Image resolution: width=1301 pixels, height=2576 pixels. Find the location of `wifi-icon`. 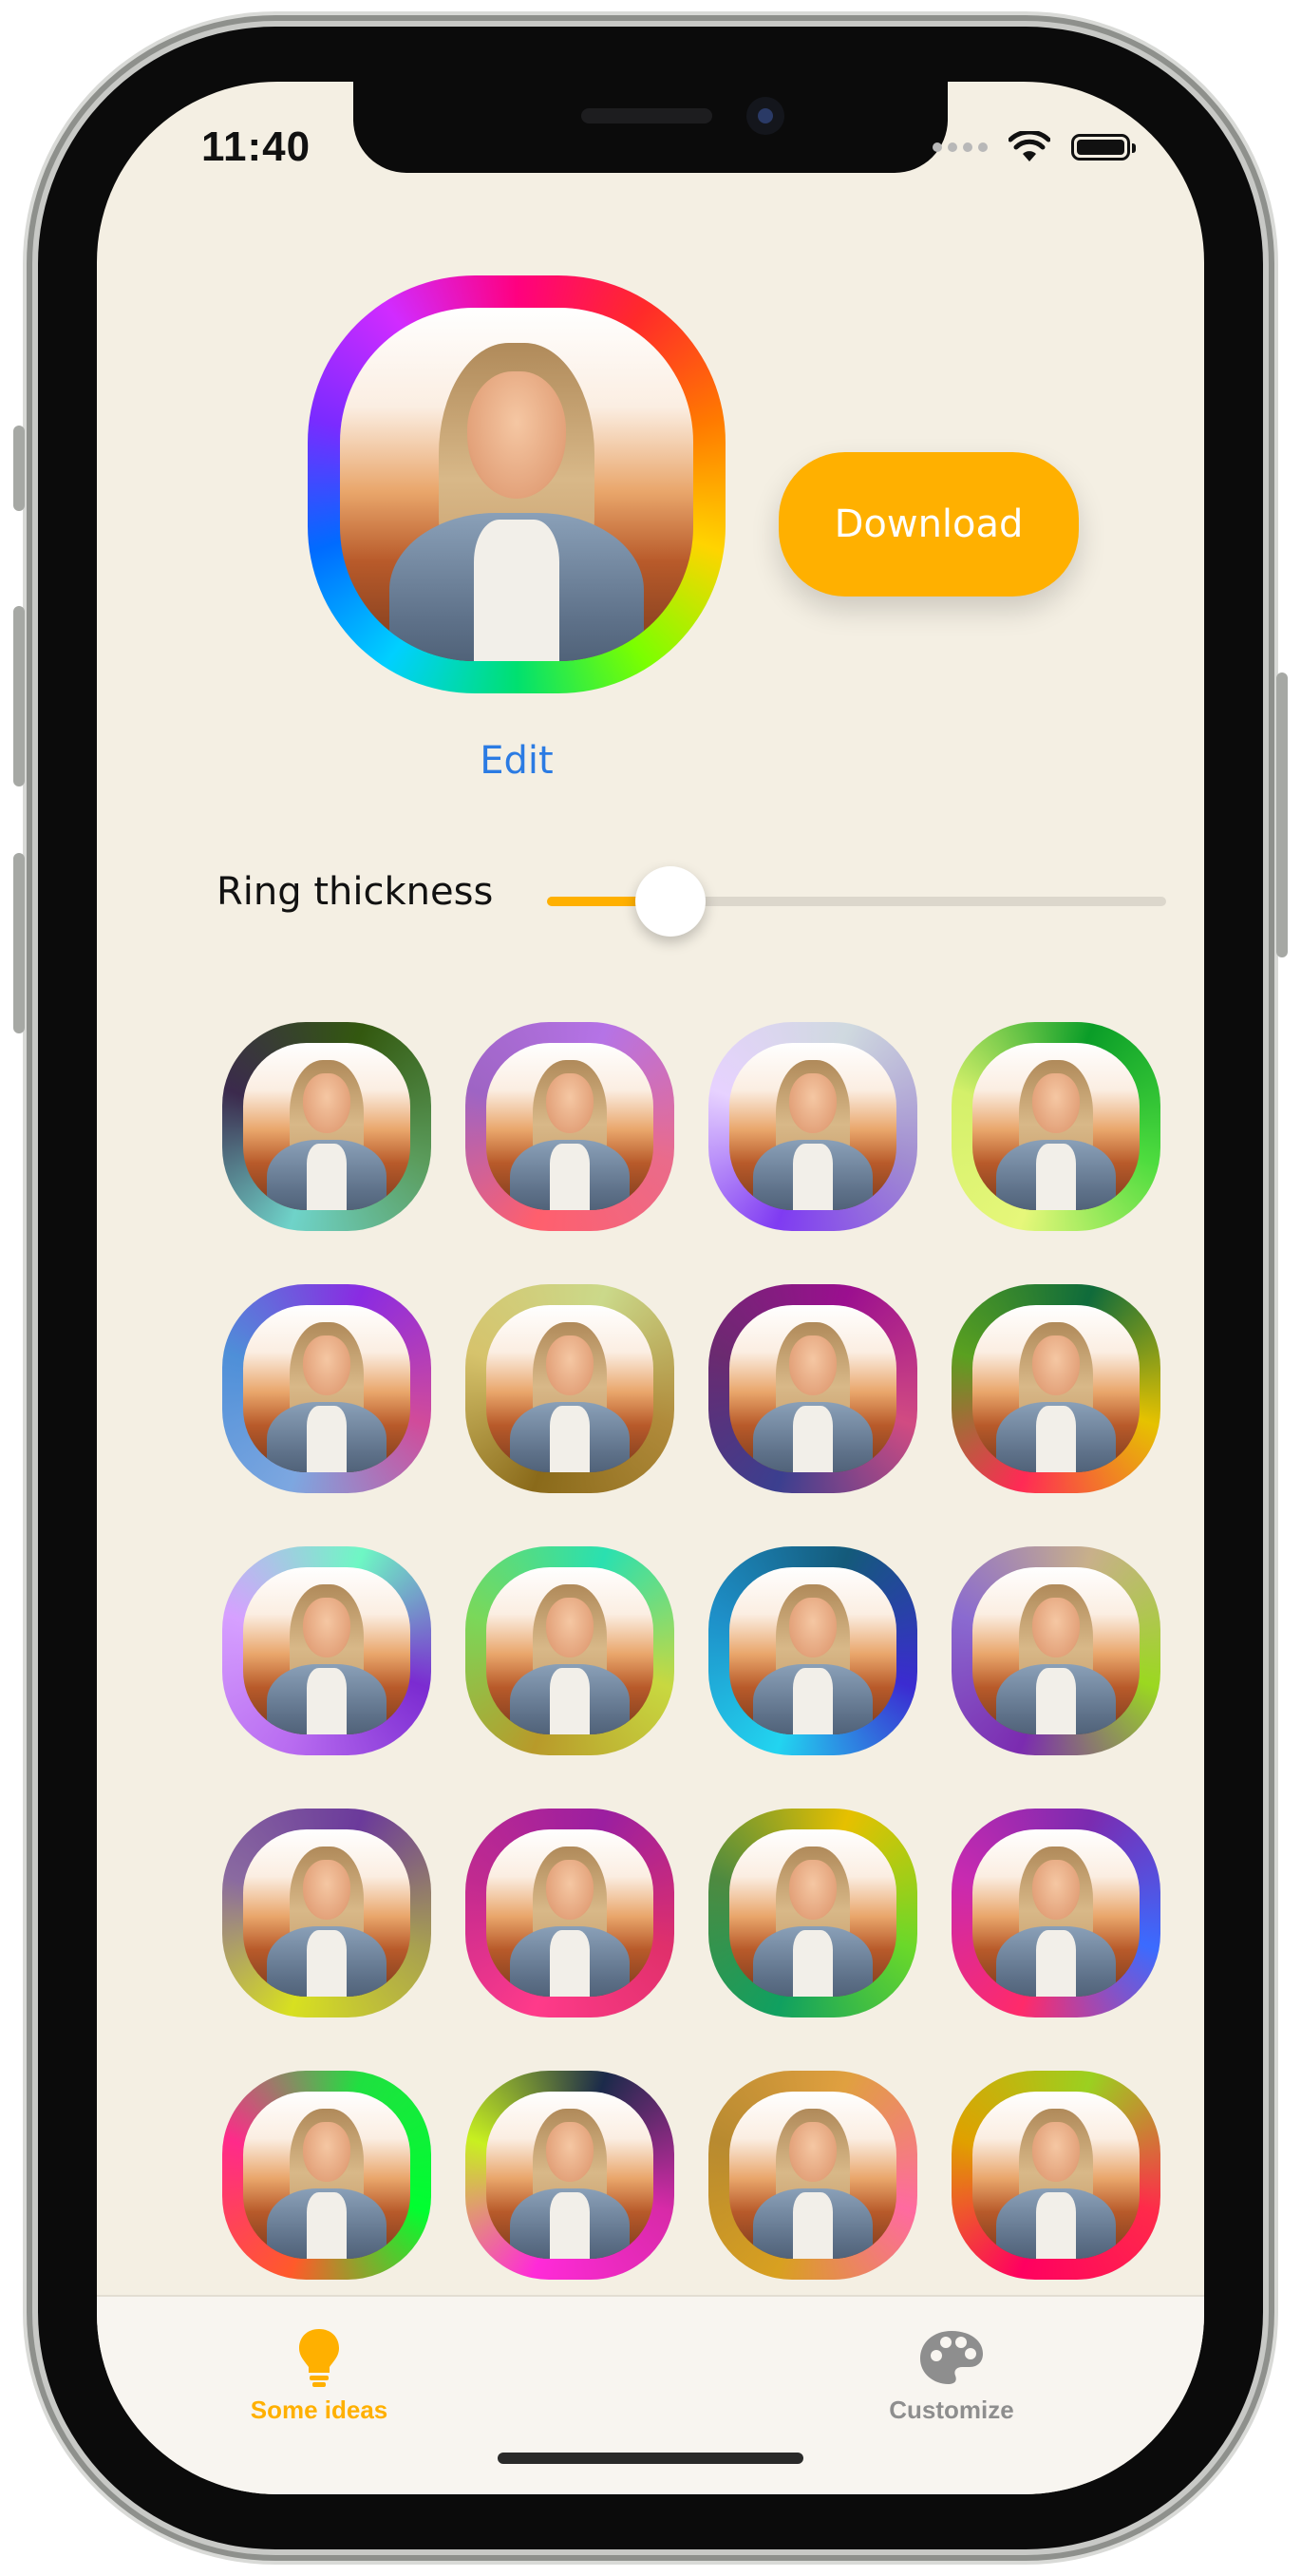

wifi-icon is located at coordinates (1029, 146).